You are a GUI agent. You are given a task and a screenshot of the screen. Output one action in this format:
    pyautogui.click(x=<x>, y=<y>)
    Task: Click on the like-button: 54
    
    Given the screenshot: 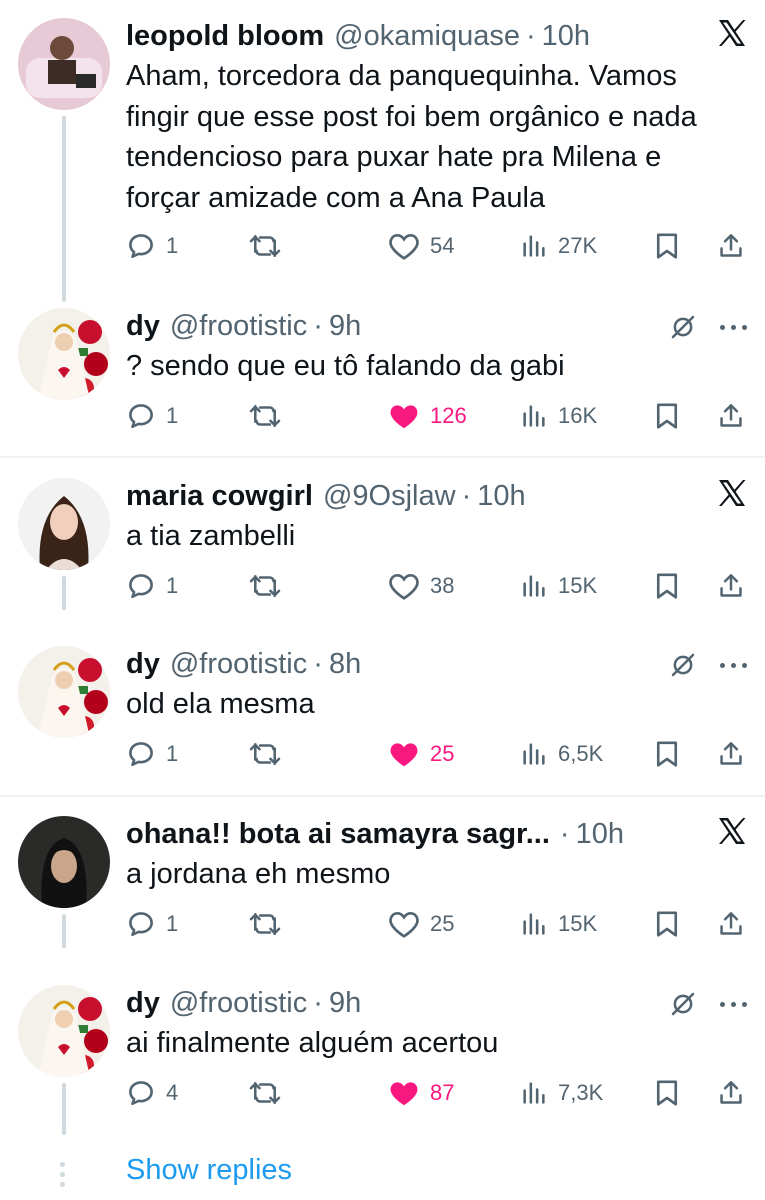 What is the action you would take?
    pyautogui.click(x=421, y=246)
    